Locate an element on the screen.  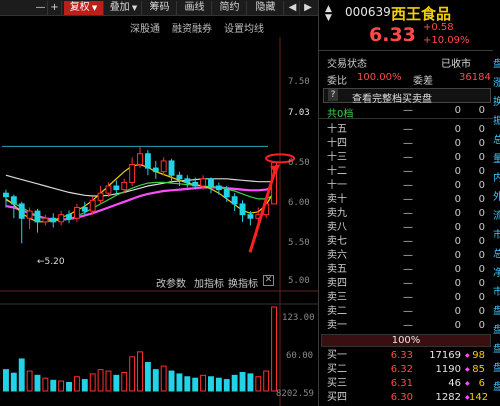
overlay-label: 叠加 is located at coordinates (119, 7).